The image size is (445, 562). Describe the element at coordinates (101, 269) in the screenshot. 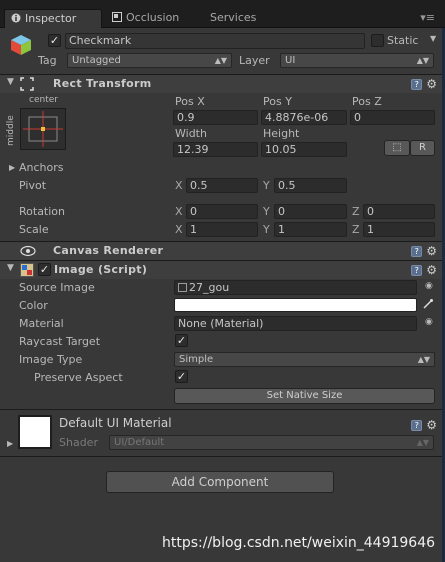

I see `image-script-title: Image (Script)` at that location.